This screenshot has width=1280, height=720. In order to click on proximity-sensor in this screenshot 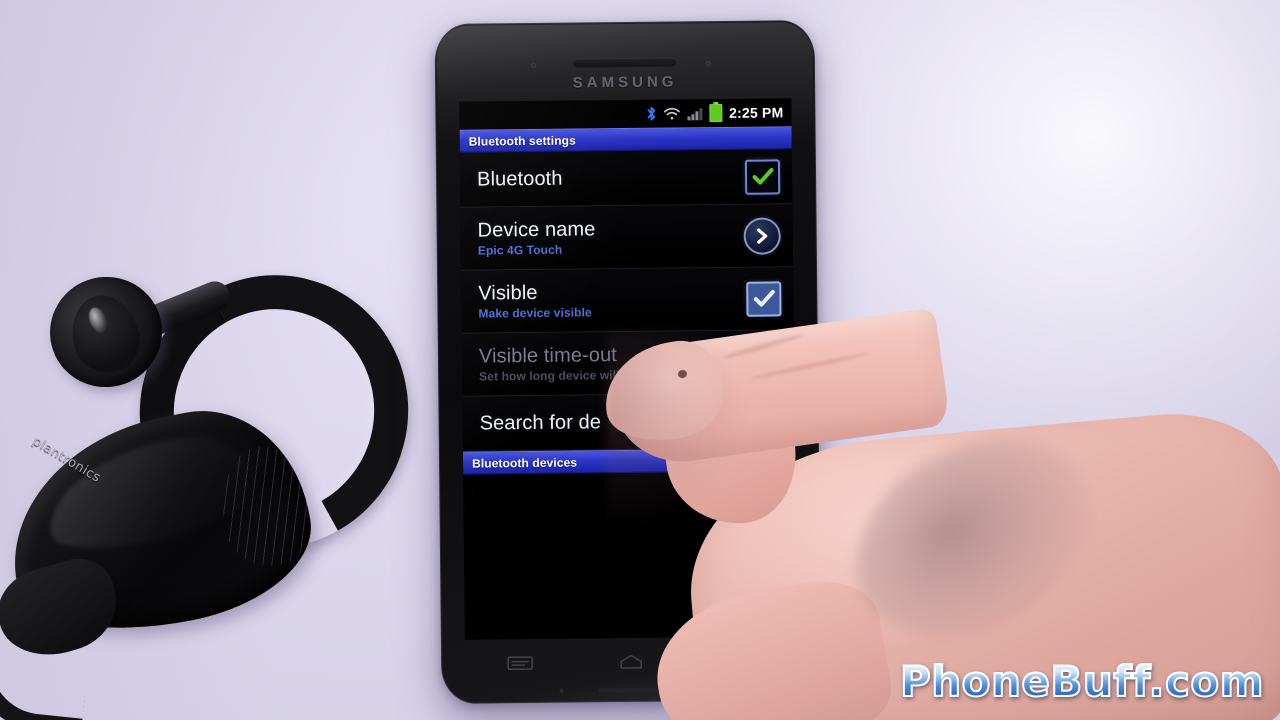, I will do `click(533, 65)`.